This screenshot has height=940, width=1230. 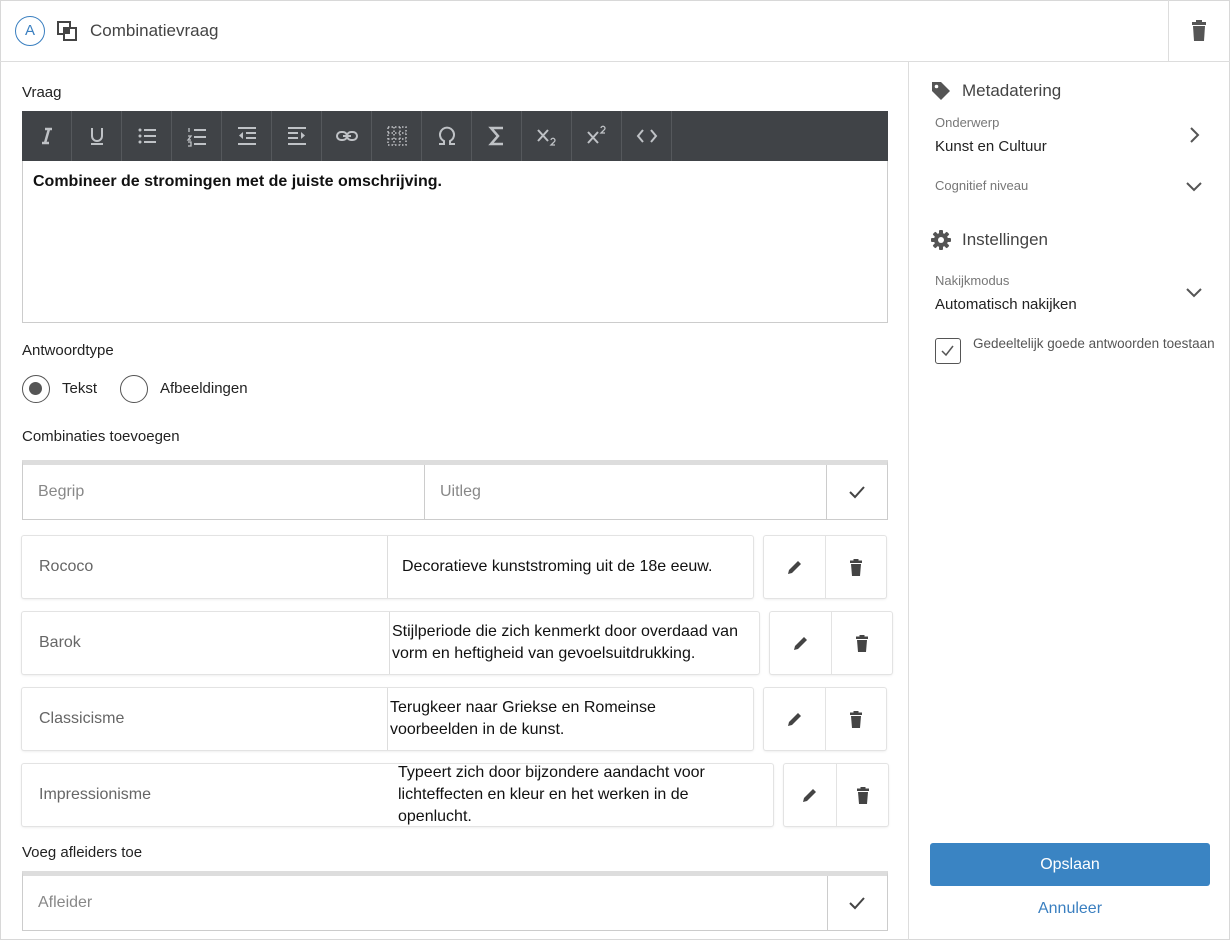 I want to click on cancel-link: Annuleer, so click(x=1070, y=909).